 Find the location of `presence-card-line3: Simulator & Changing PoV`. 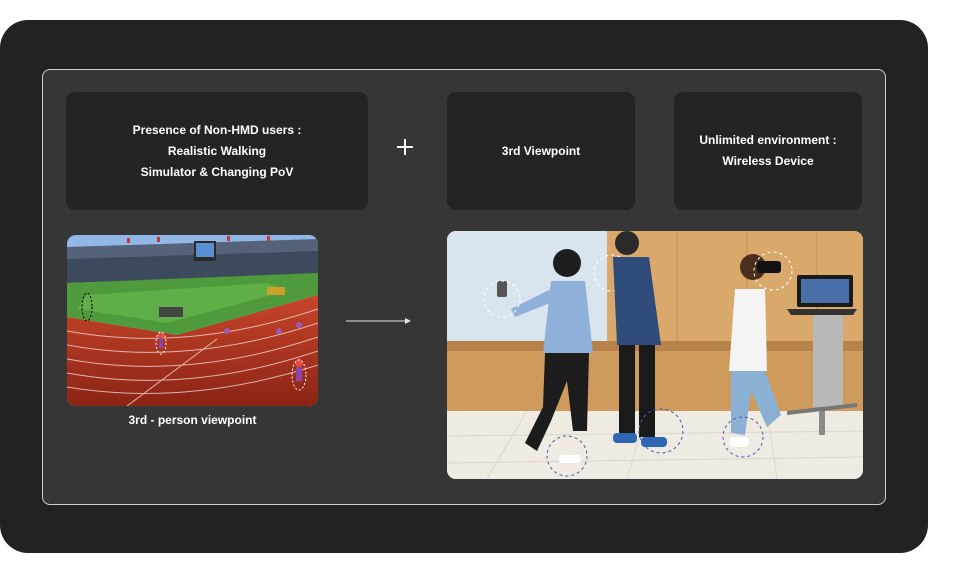

presence-card-line3: Simulator & Changing PoV is located at coordinates (217, 171).